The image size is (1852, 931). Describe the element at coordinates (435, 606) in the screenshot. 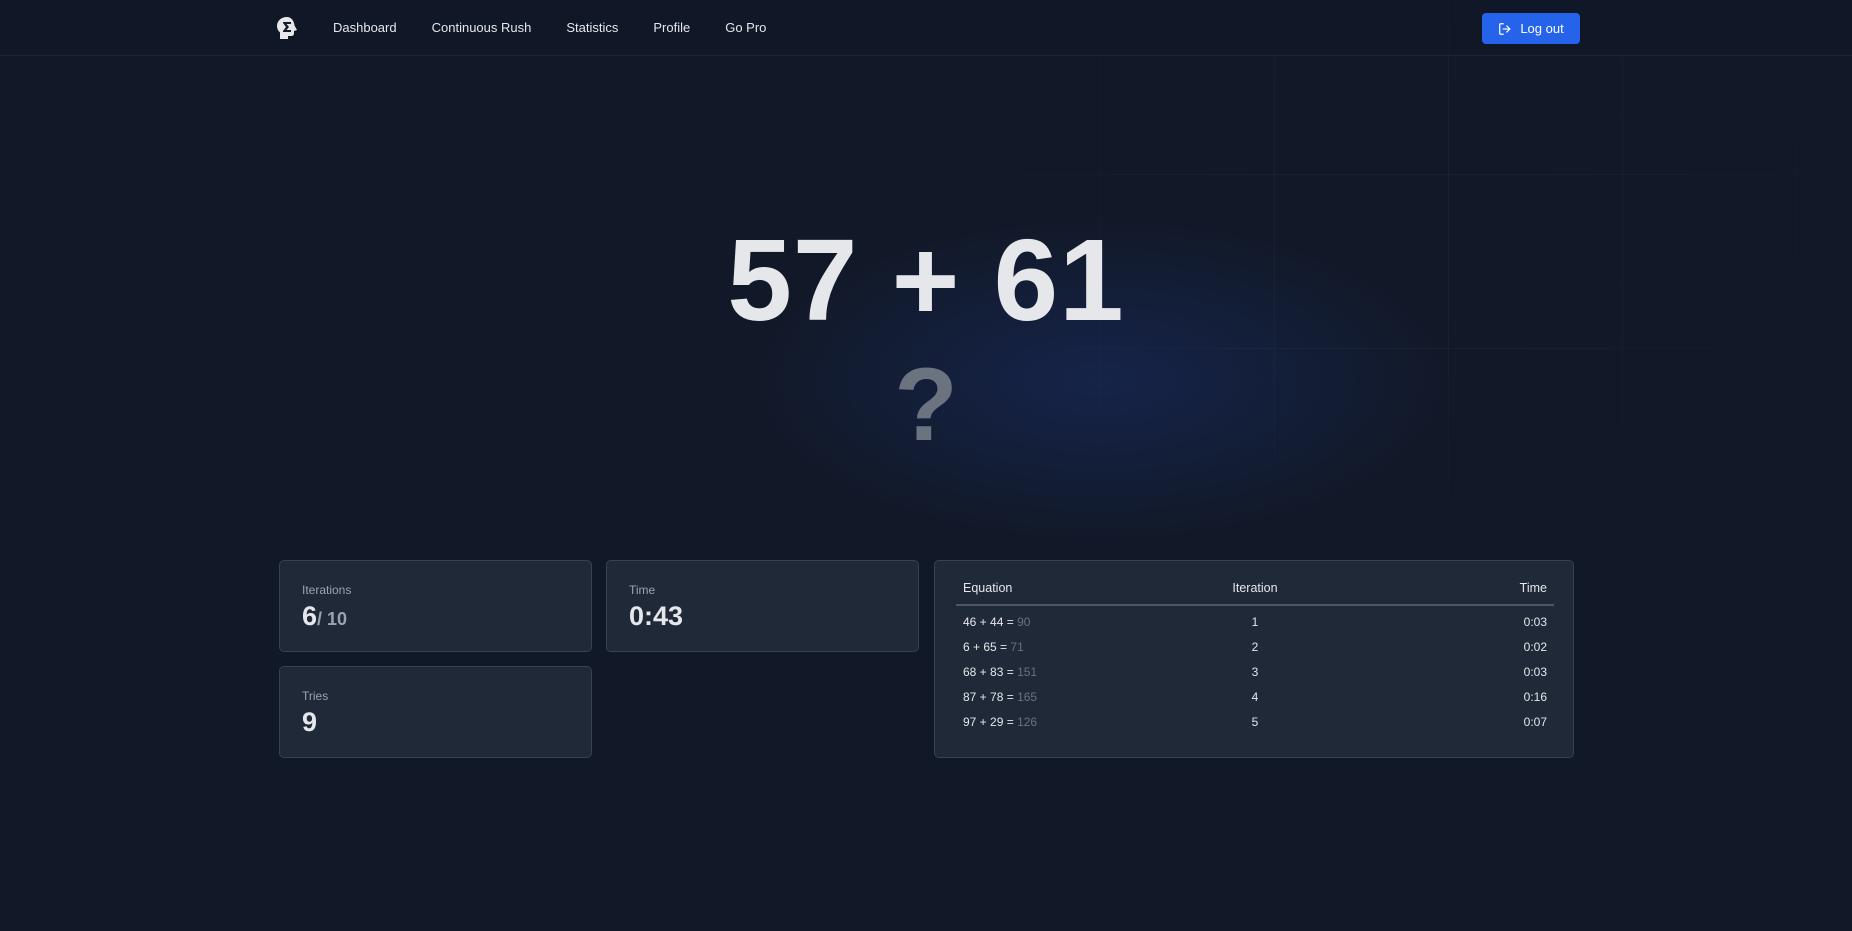

I see `iterations-card: Iterations 6/ 10` at that location.